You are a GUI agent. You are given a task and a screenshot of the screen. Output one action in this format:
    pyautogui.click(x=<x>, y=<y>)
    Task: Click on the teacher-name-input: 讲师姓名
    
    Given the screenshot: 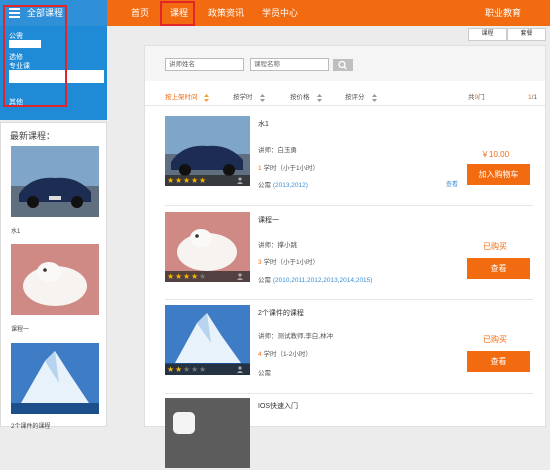 What is the action you would take?
    pyautogui.click(x=204, y=64)
    